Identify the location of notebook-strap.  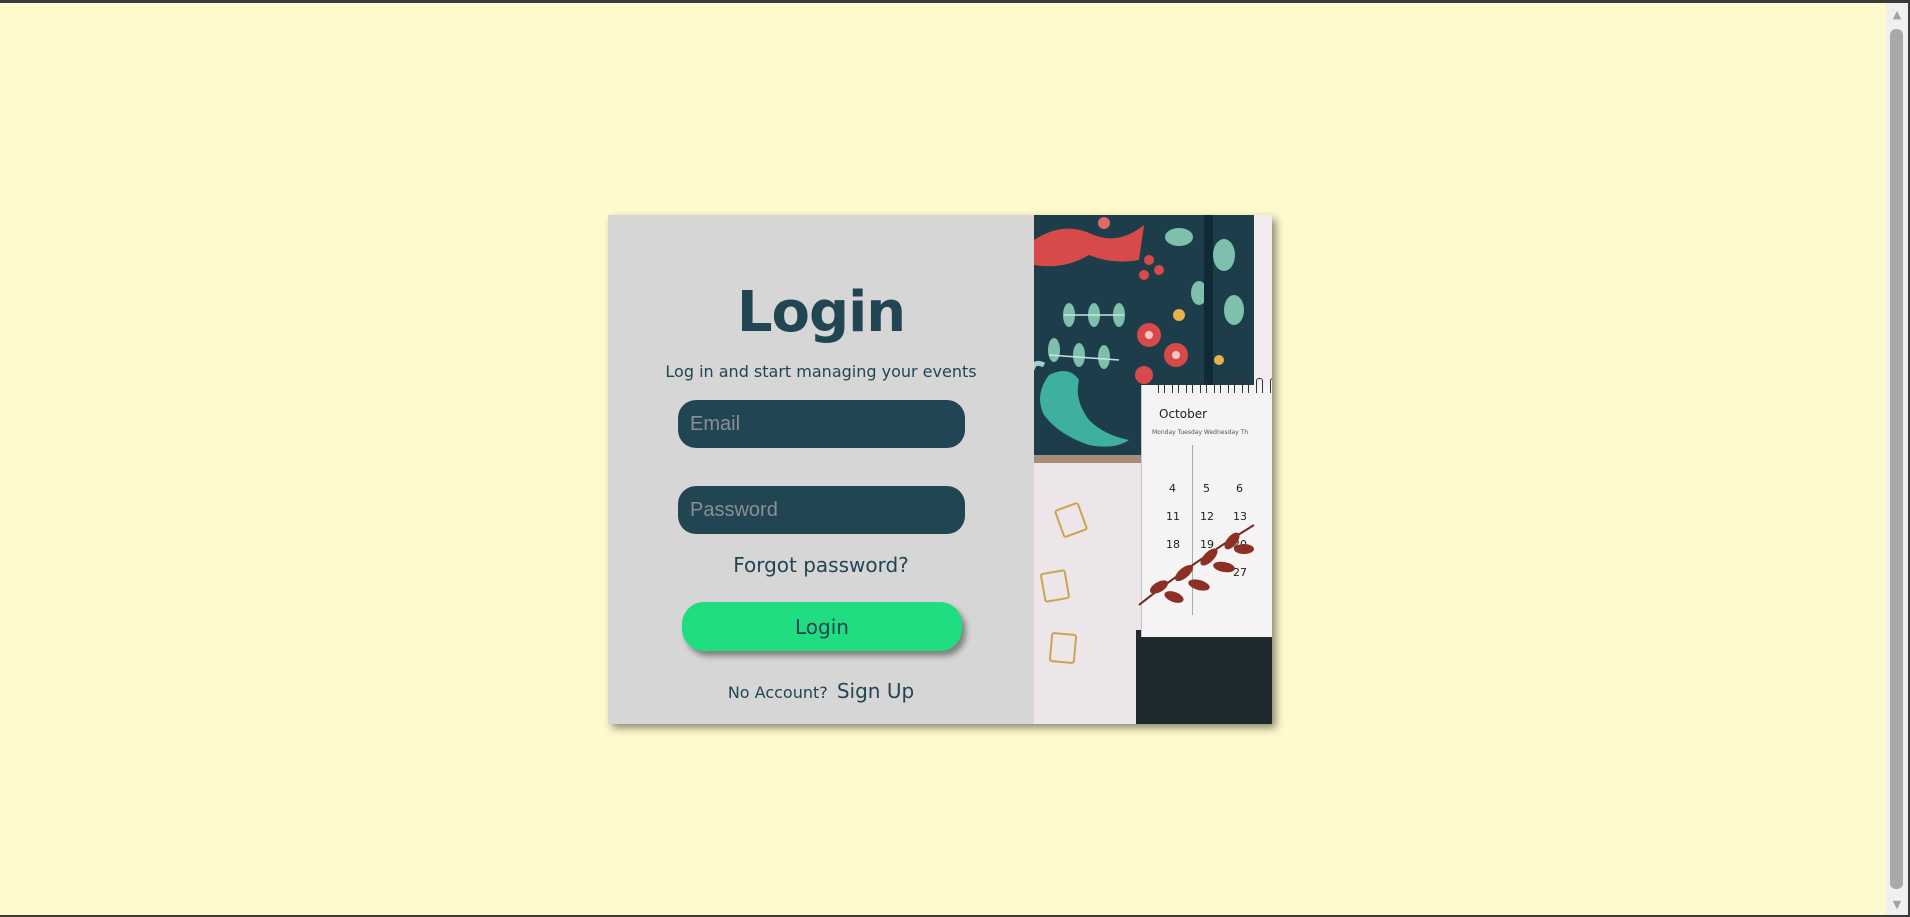
(1208, 300).